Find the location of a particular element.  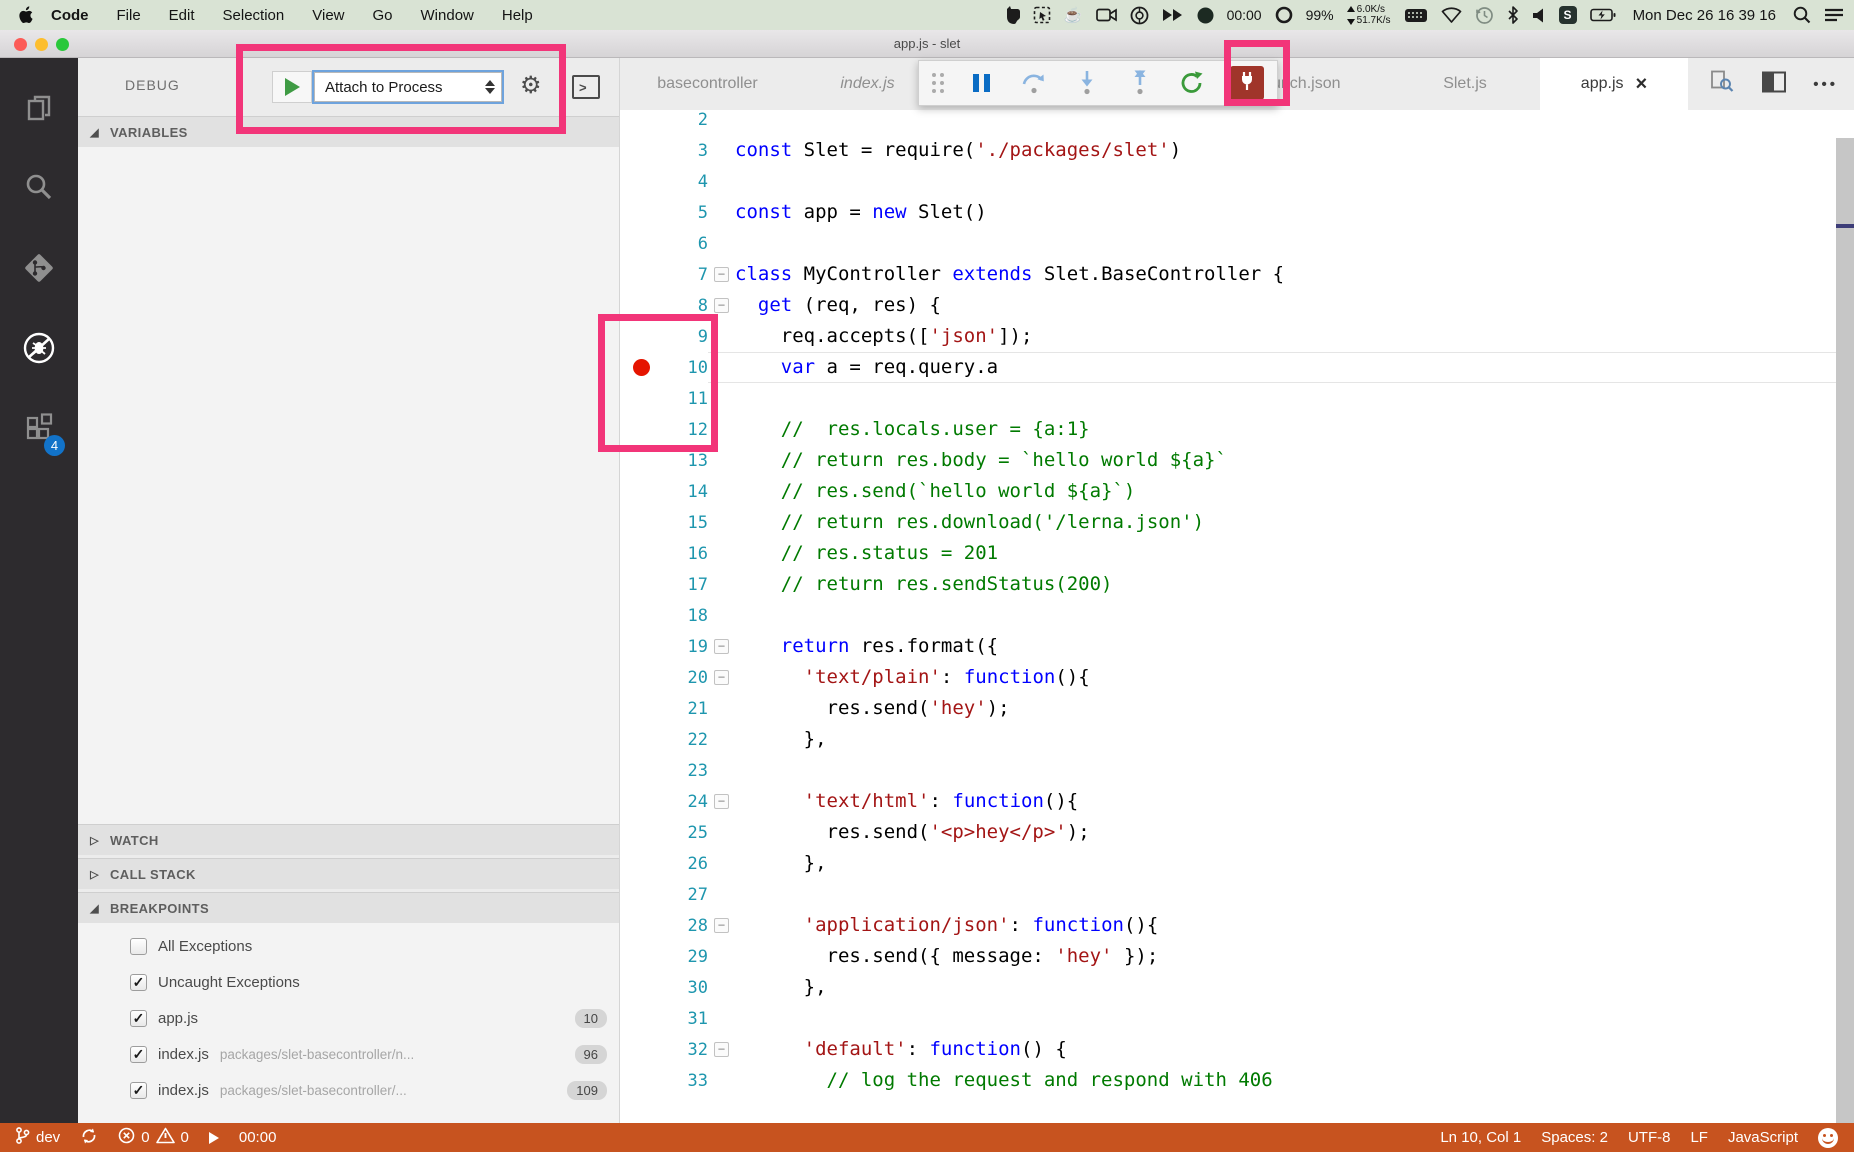

breakpoint-gutter is located at coordinates (641, 367).